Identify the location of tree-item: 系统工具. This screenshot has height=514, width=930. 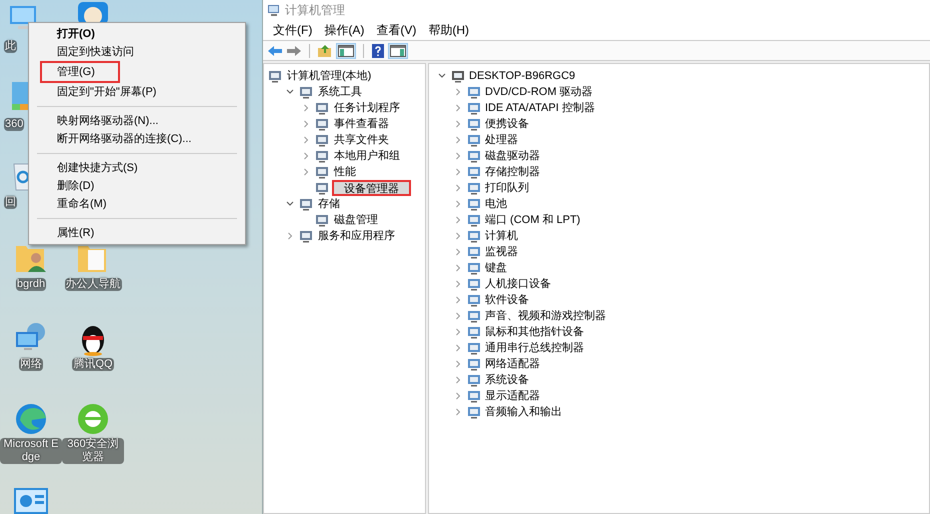
(340, 92).